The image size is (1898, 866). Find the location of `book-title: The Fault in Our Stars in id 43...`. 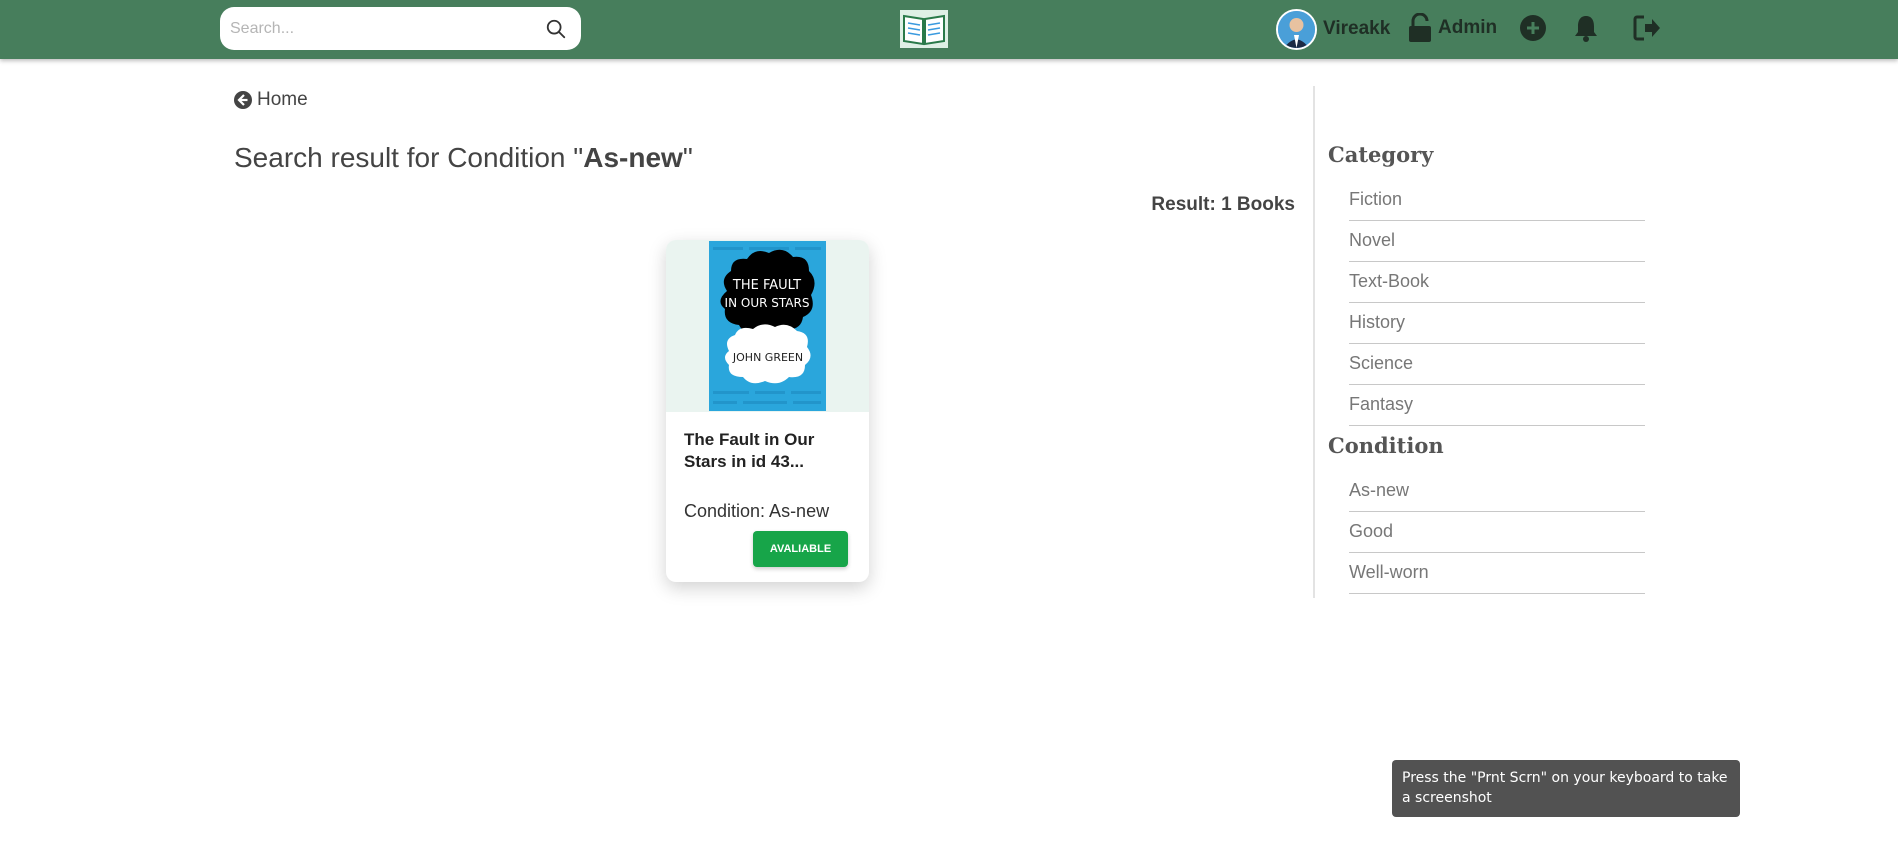

book-title: The Fault in Our Stars in id 43... is located at coordinates (770, 451).